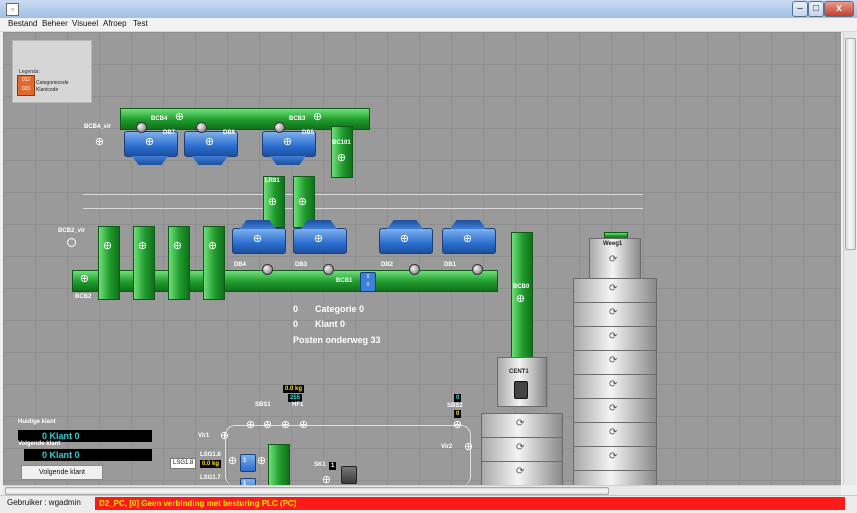 The width and height of the screenshot is (857, 513). Describe the element at coordinates (363, 208) in the screenshot. I see `rail-bottom` at that location.